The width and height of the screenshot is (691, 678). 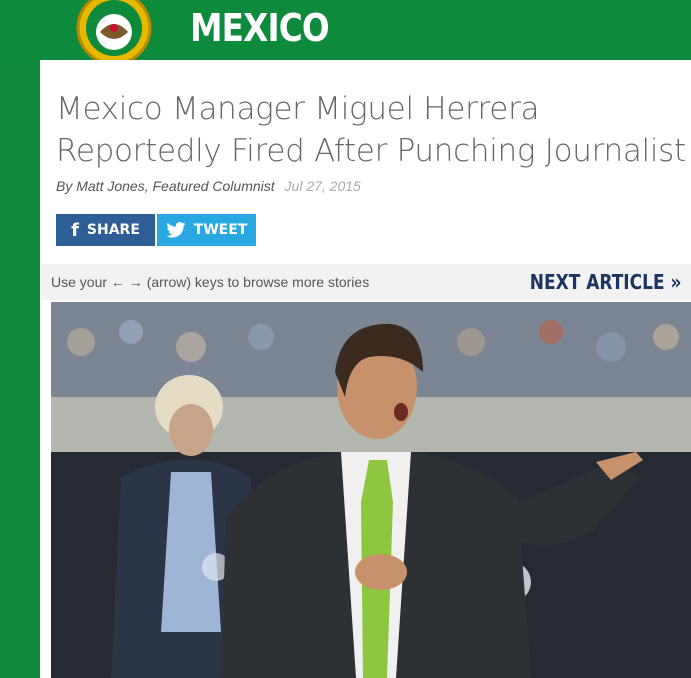 I want to click on twitter-tweet-label: TWEET, so click(x=220, y=230).